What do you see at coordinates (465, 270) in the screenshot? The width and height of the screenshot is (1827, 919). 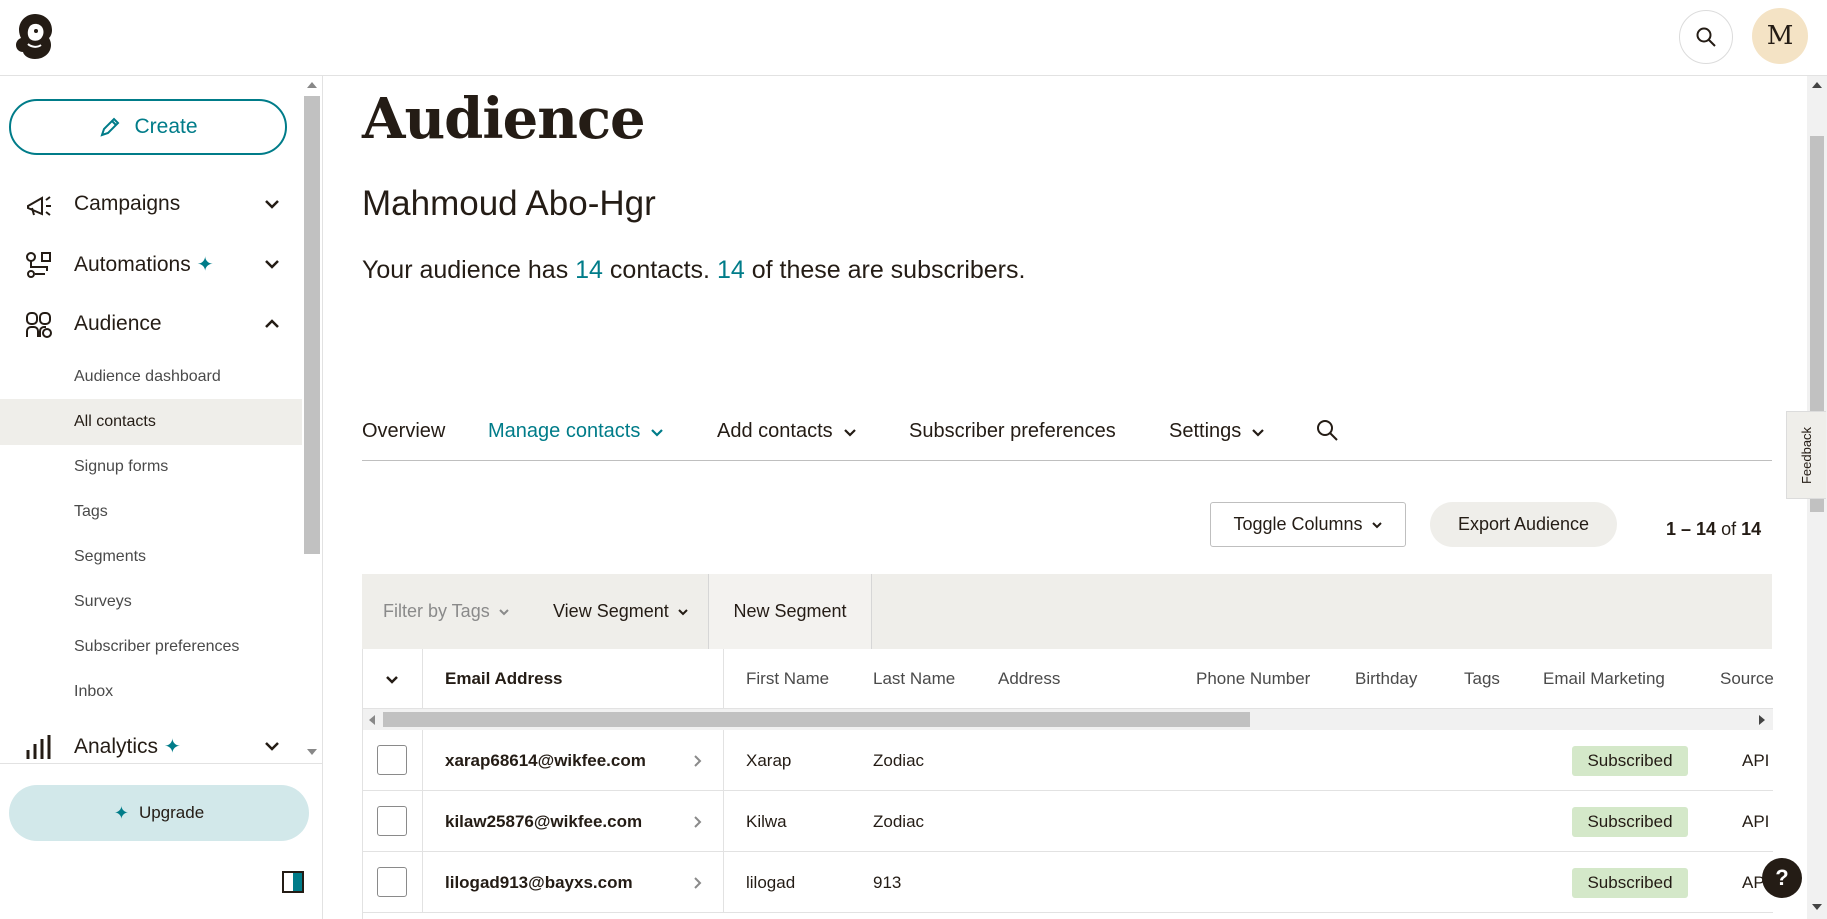 I see `summary-prefix: Your audience has` at bounding box center [465, 270].